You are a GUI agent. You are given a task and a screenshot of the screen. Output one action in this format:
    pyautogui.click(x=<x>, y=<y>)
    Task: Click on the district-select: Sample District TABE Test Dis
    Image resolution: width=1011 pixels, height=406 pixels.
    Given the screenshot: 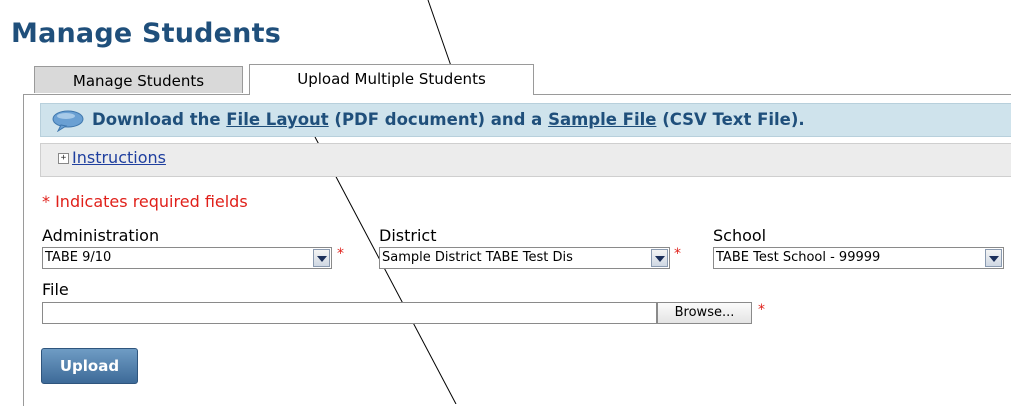 What is the action you would take?
    pyautogui.click(x=524, y=258)
    